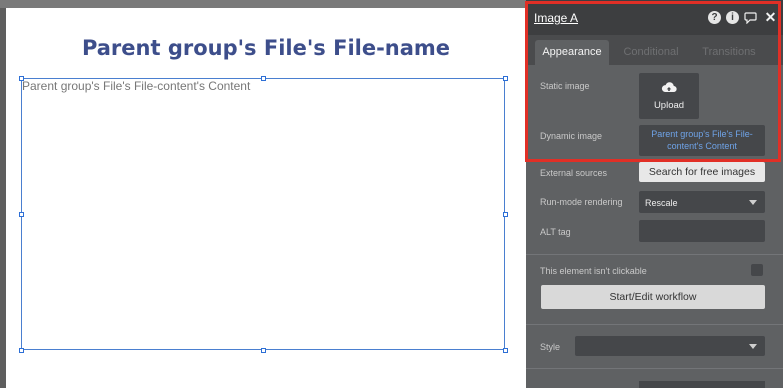  Describe the element at coordinates (661, 203) in the screenshot. I see `run-mode-rendering-value: Rescale` at that location.